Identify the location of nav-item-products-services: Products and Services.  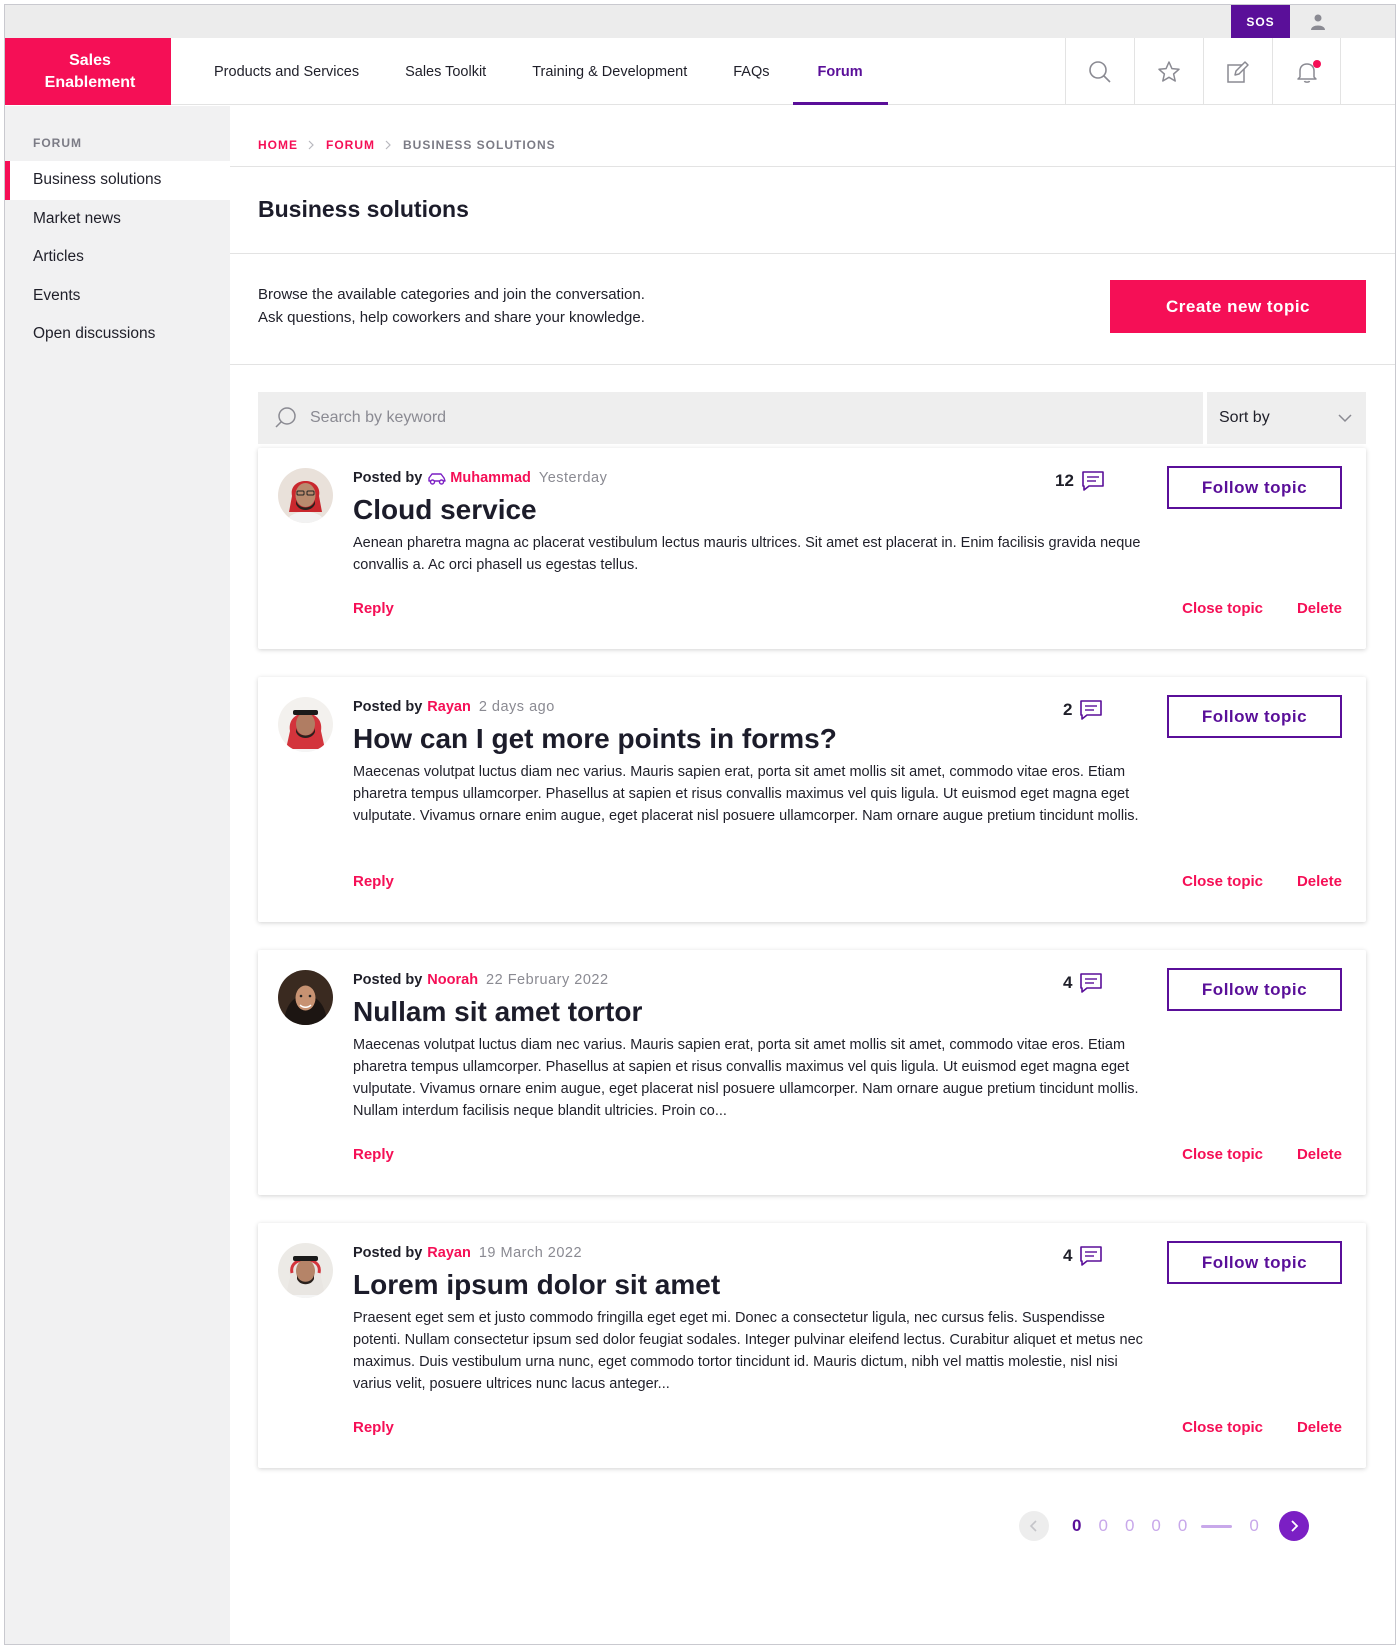
(276, 71).